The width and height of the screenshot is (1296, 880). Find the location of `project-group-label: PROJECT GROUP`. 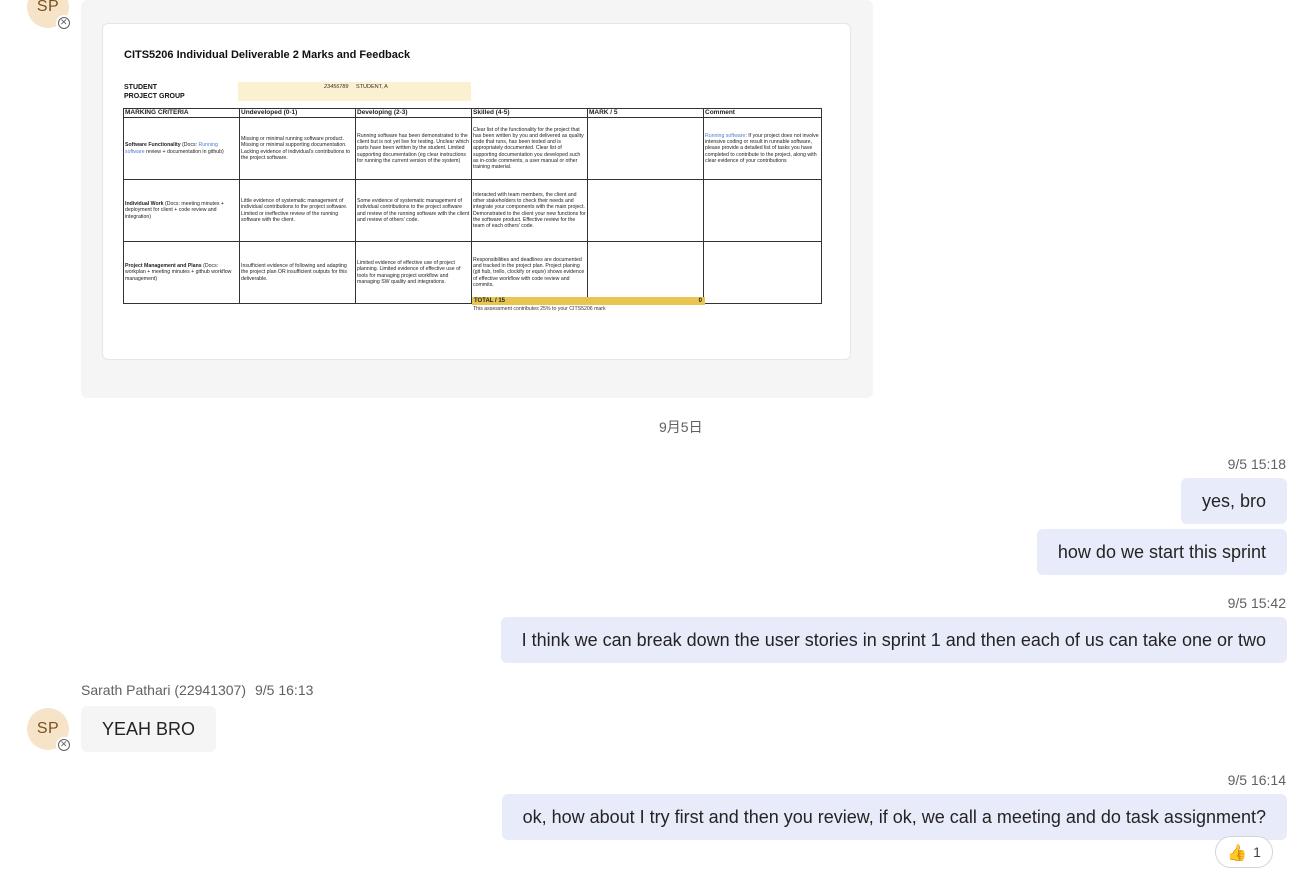

project-group-label: PROJECT GROUP is located at coordinates (154, 96).